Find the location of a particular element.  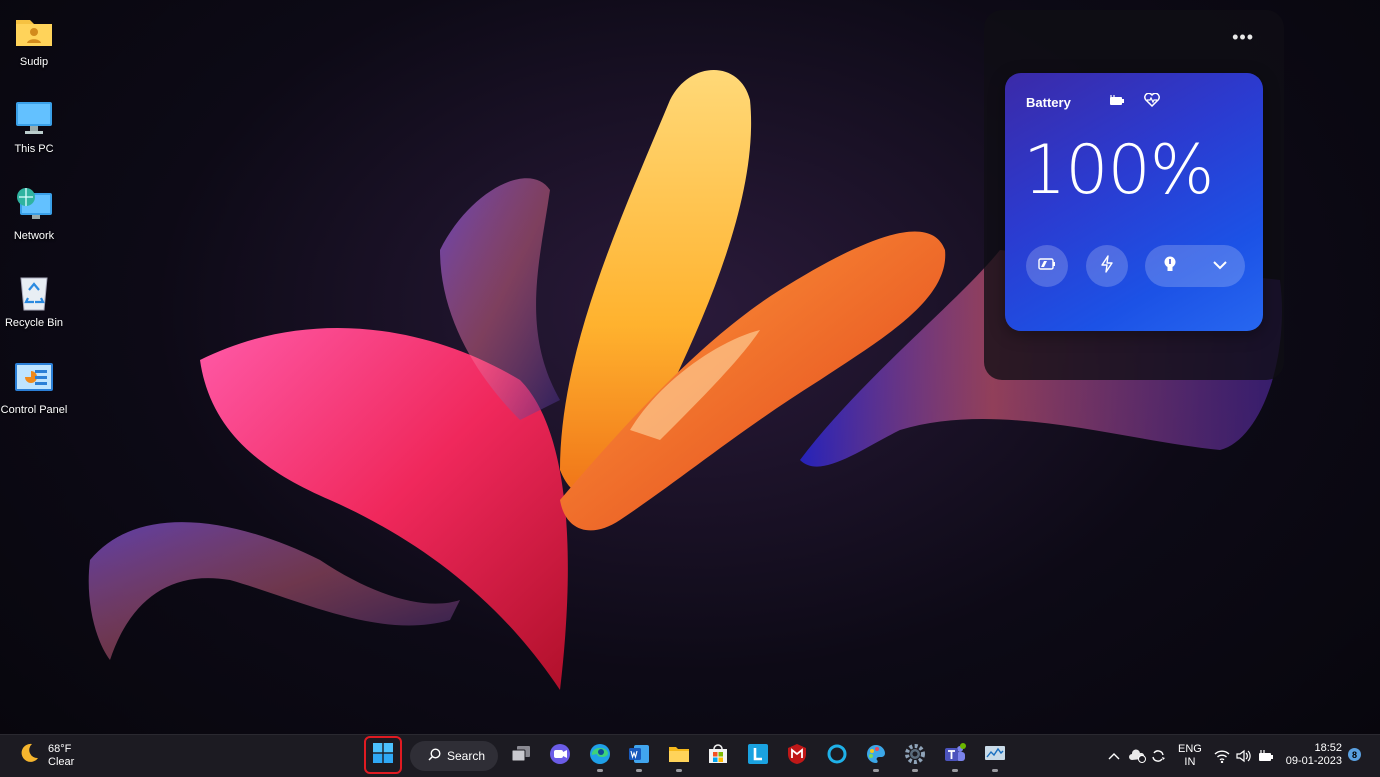

store-button is located at coordinates (718, 756).